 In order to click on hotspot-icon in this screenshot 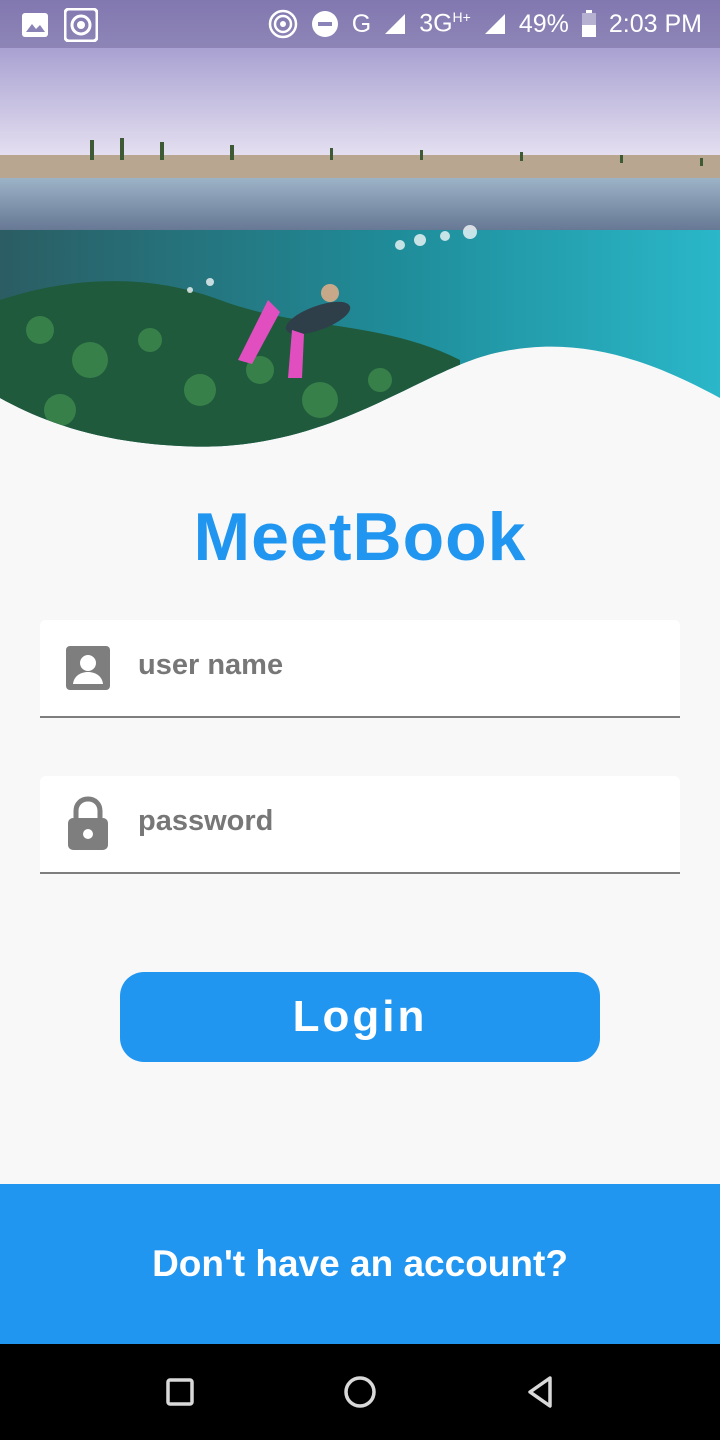, I will do `click(283, 24)`.